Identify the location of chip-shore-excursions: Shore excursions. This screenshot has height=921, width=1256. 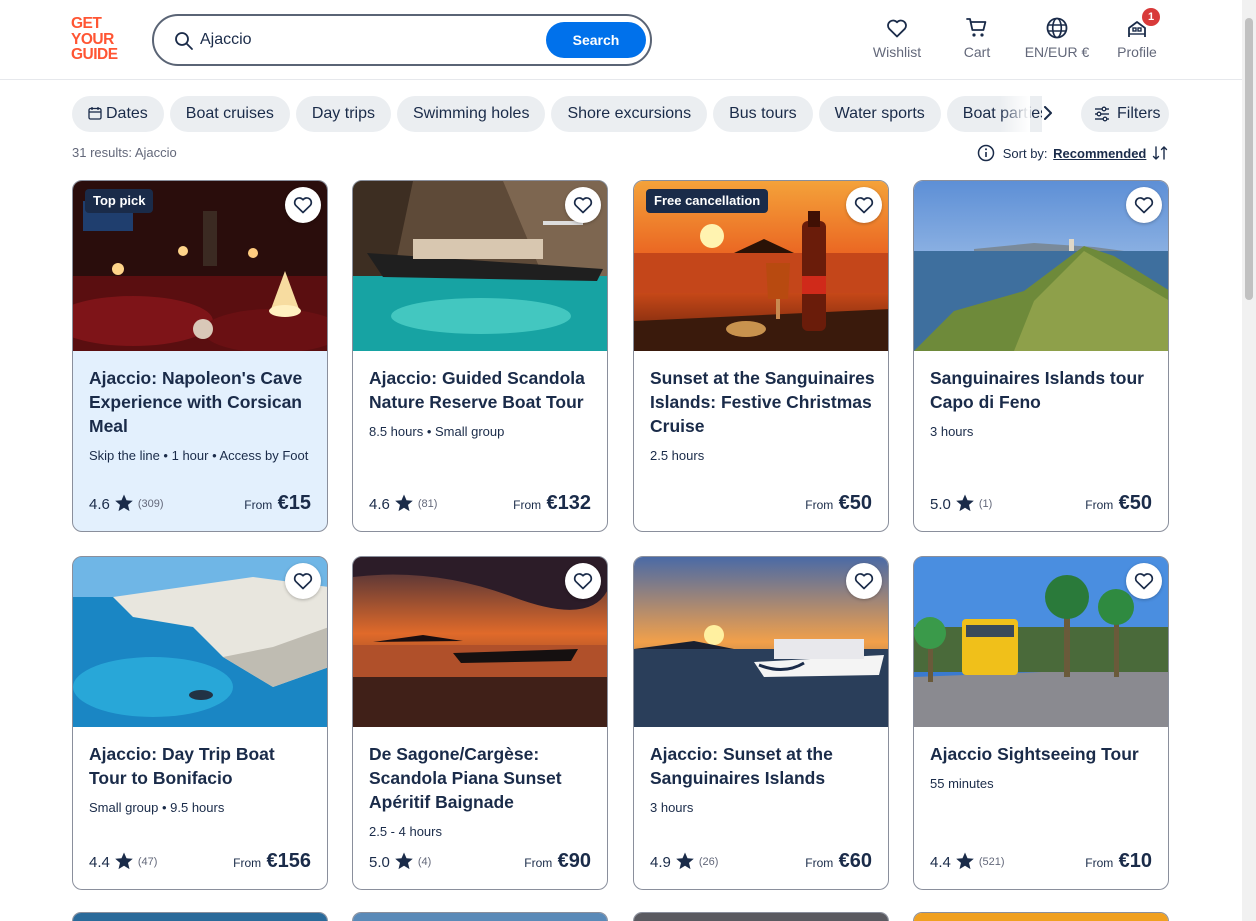
(629, 114).